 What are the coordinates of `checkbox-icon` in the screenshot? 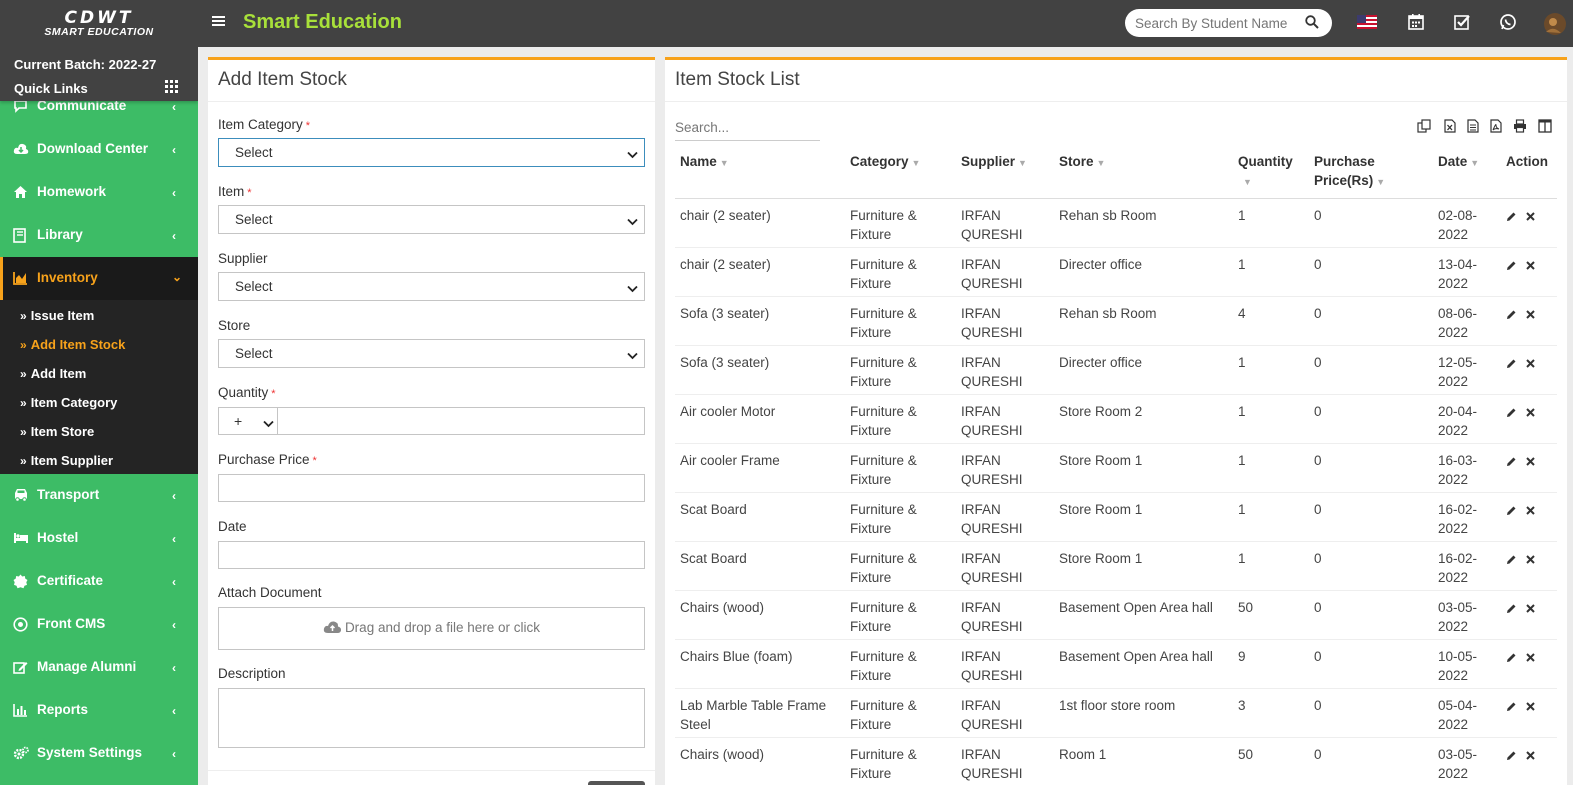 It's located at (1463, 23).